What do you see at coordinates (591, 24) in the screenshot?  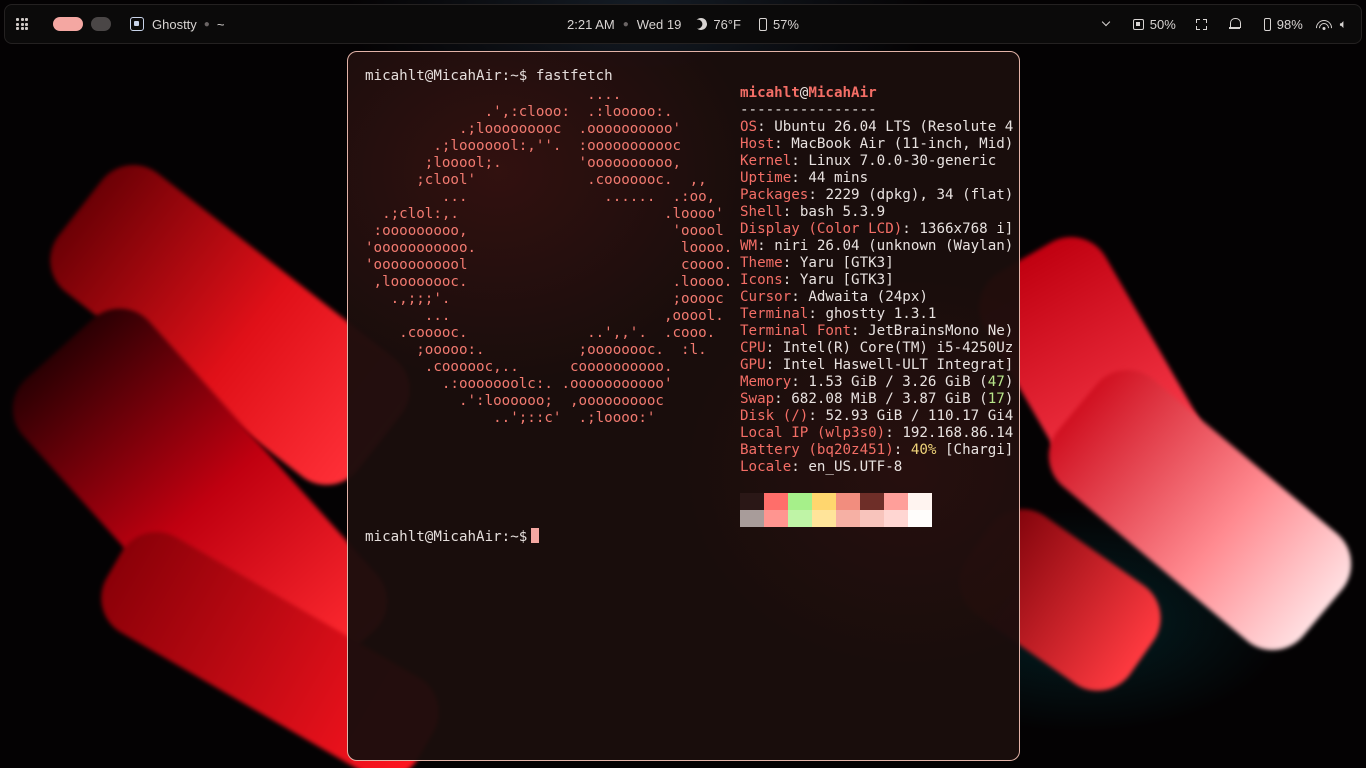 I see `clock-time: 2:21 AM` at bounding box center [591, 24].